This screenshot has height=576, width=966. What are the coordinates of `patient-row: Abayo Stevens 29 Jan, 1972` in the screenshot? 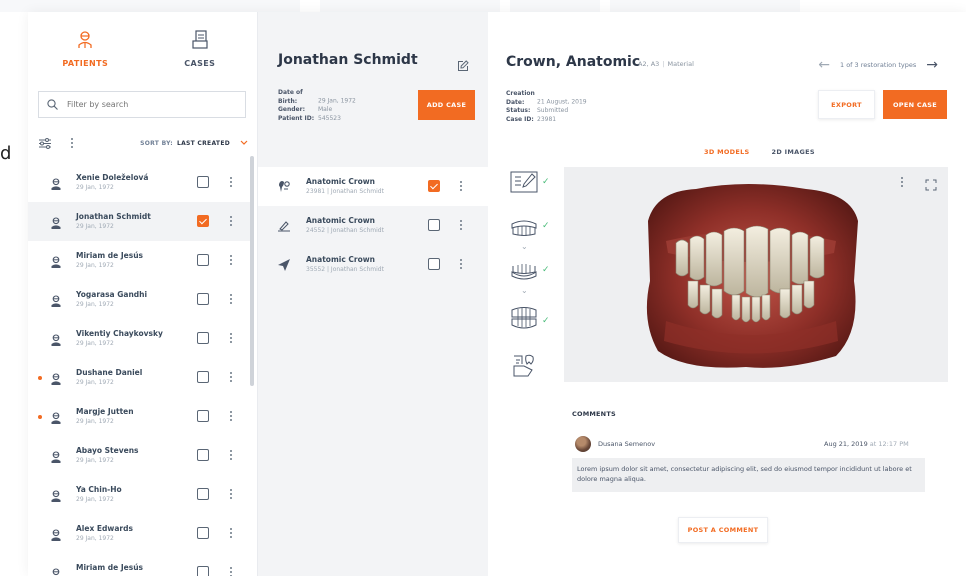 It's located at (139, 455).